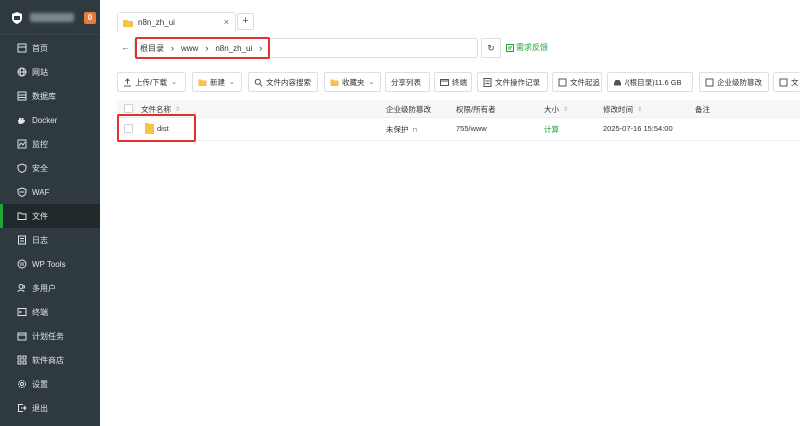 This screenshot has width=800, height=426. I want to click on sidebar-item-monitor: 监控, so click(50, 144).